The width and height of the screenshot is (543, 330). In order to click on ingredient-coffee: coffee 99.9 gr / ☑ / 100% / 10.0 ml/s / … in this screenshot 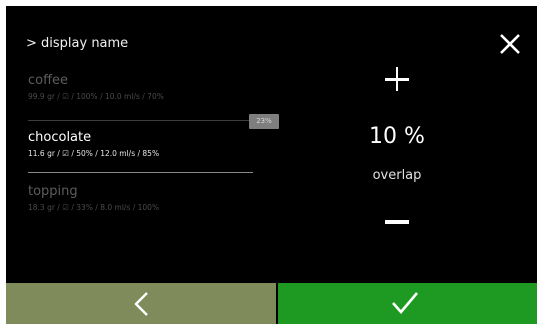, I will do `click(144, 87)`.